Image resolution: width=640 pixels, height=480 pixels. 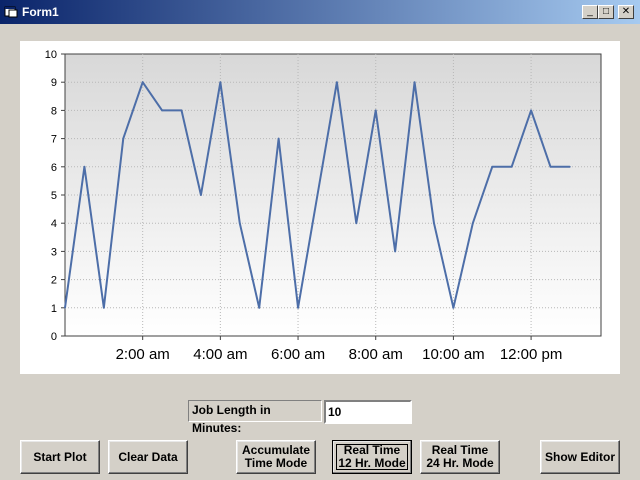 What do you see at coordinates (54, 140) in the screenshot?
I see `y-tick-label: 7` at bounding box center [54, 140].